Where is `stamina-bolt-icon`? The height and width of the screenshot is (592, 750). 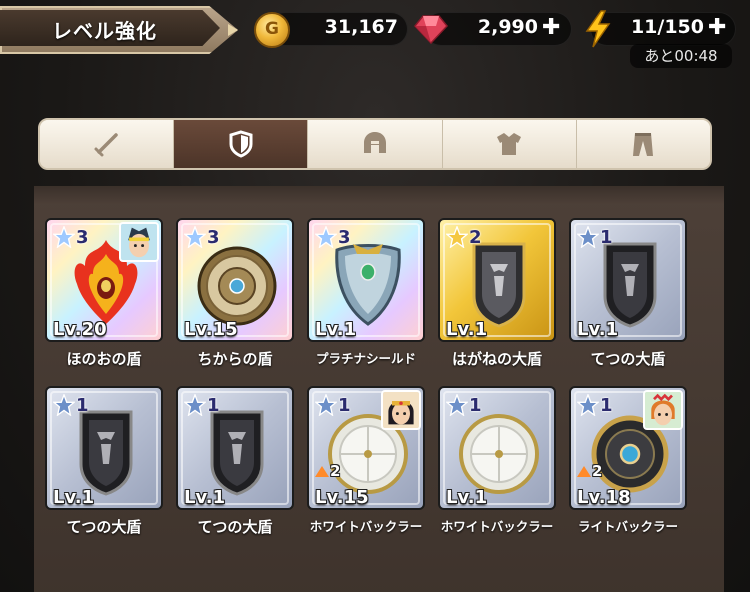 stamina-bolt-icon is located at coordinates (598, 29).